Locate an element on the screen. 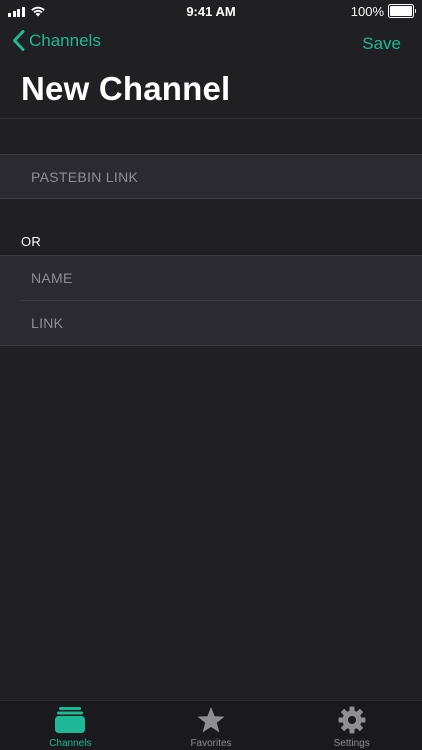  or-label: OR is located at coordinates (31, 241).